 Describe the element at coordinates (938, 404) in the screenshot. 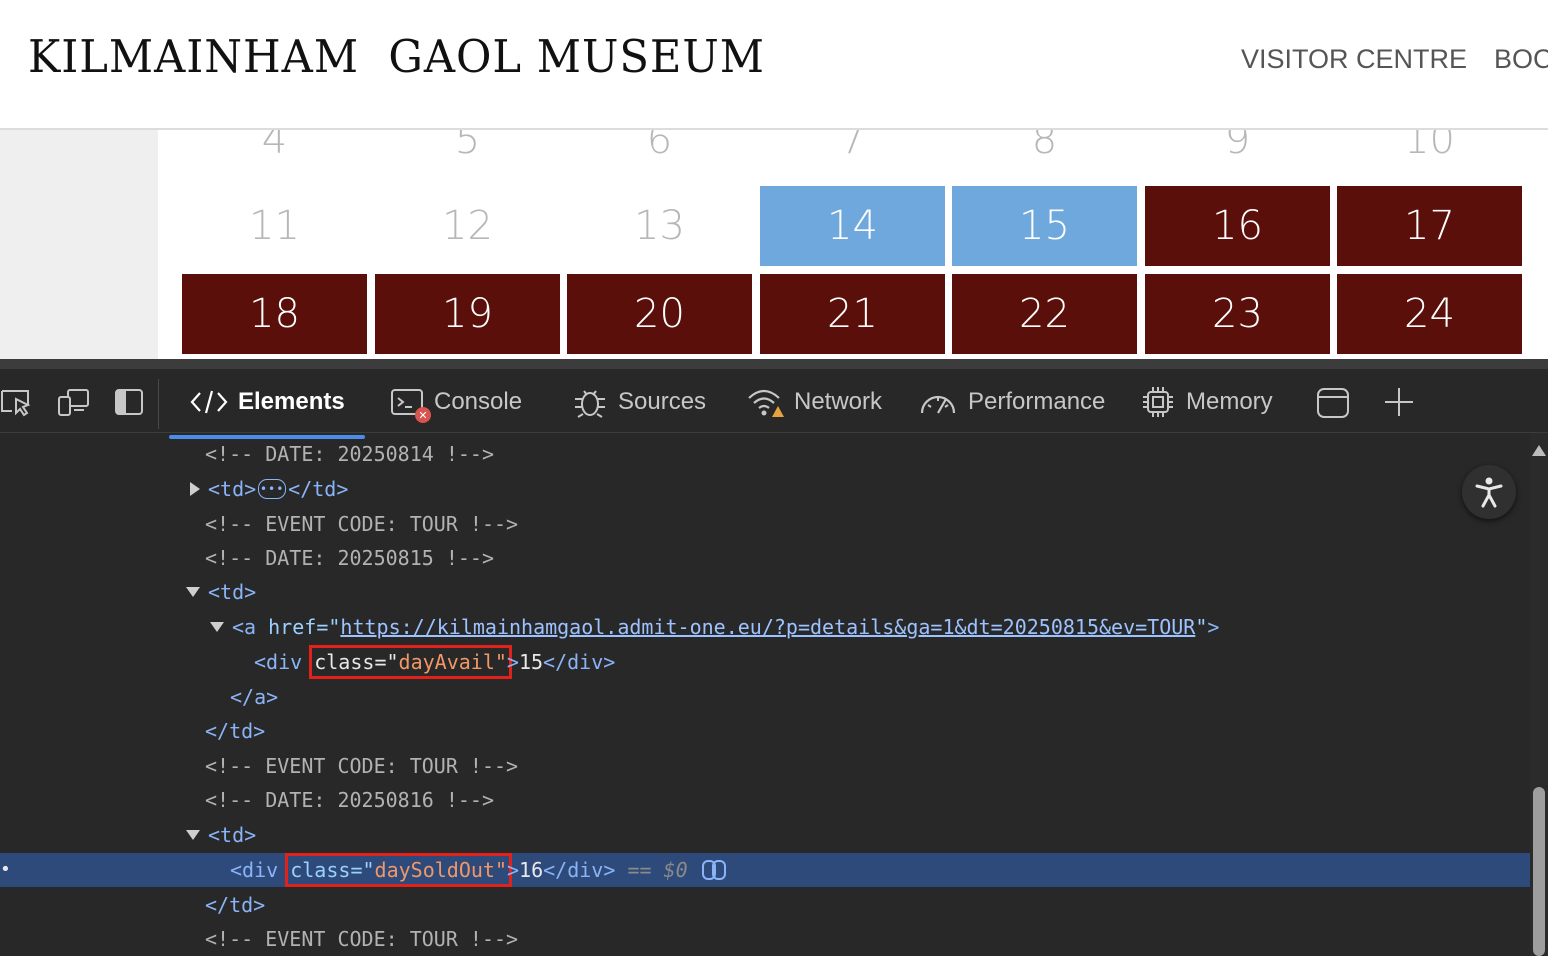

I see `gauge-icon` at that location.